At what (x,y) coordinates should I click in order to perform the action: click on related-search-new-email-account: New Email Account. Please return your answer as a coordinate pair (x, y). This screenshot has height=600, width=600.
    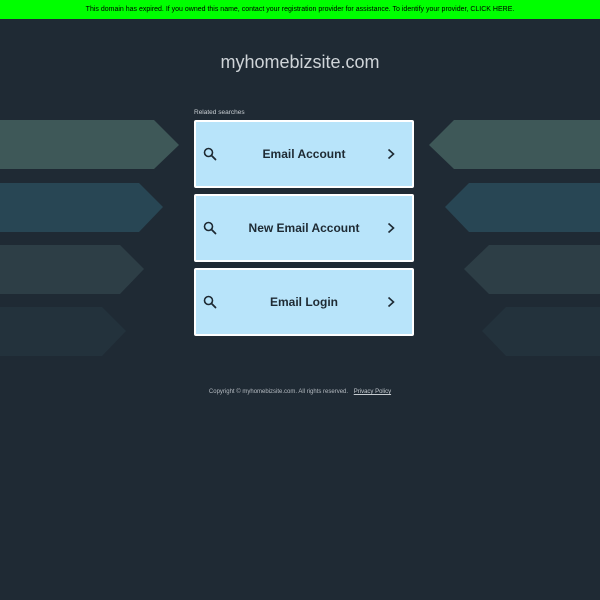
    Looking at the image, I should click on (304, 228).